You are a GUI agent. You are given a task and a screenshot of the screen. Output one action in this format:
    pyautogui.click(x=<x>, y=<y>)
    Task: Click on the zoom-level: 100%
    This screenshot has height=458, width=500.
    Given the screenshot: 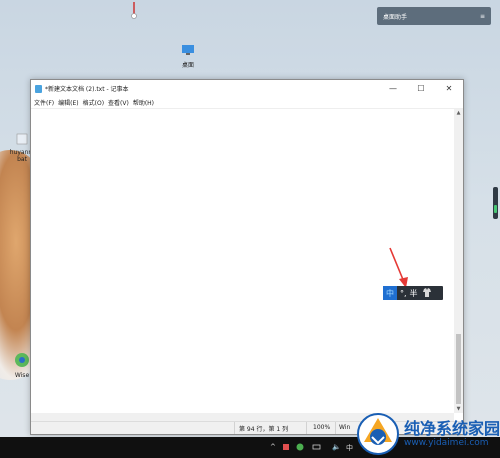 What is the action you would take?
    pyautogui.click(x=322, y=427)
    